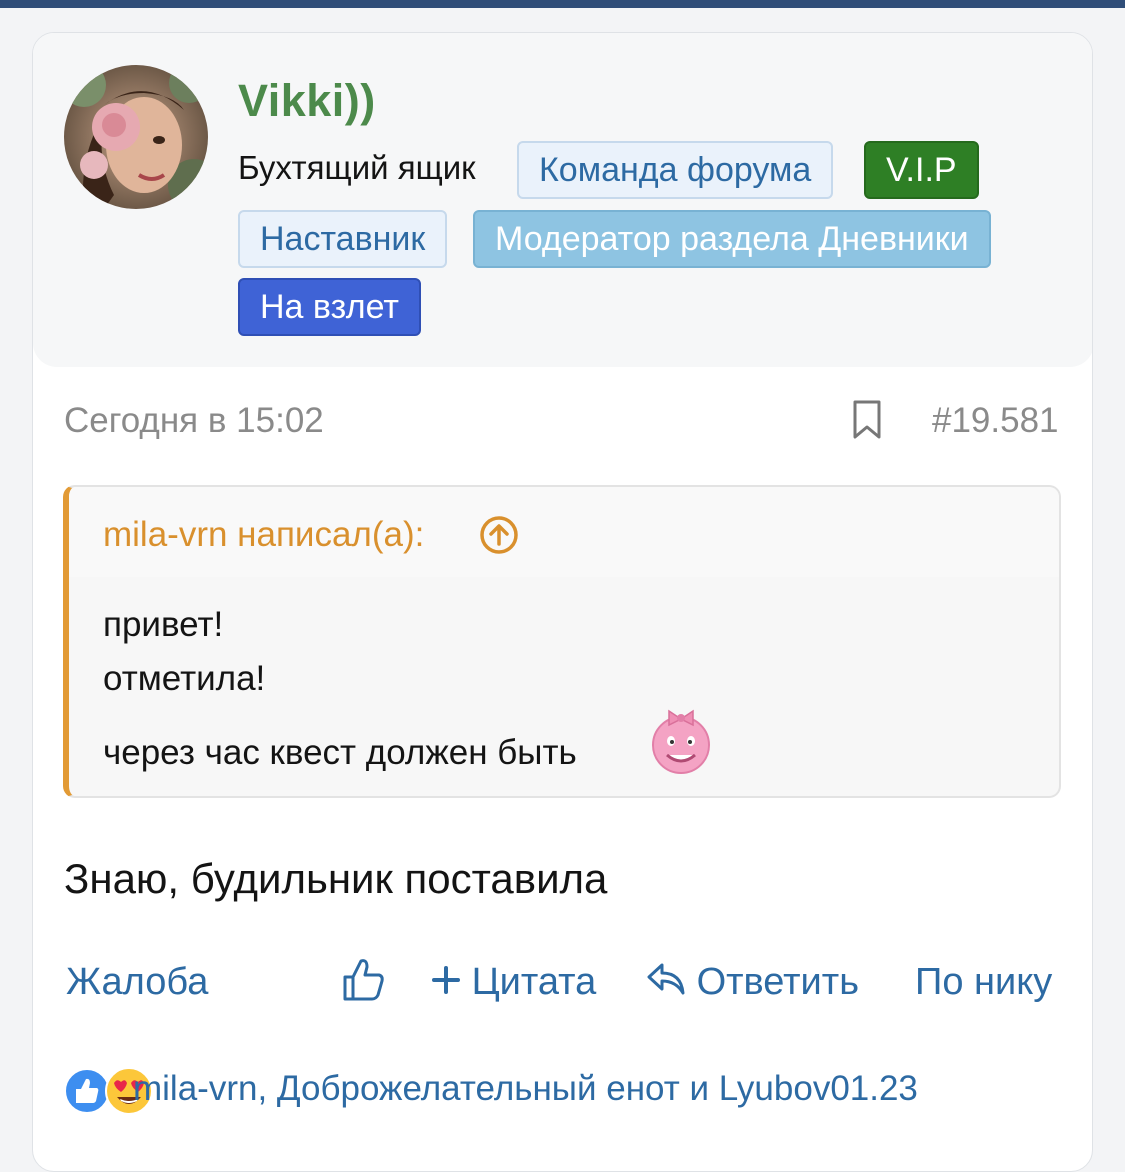 Image resolution: width=1125 pixels, height=1172 pixels. I want to click on reply-button: Ответить, so click(752, 984).